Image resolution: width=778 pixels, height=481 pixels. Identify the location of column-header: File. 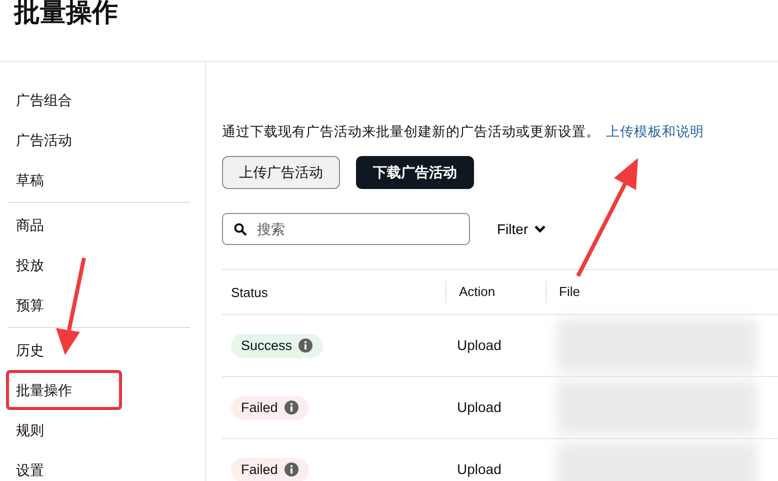
(661, 292).